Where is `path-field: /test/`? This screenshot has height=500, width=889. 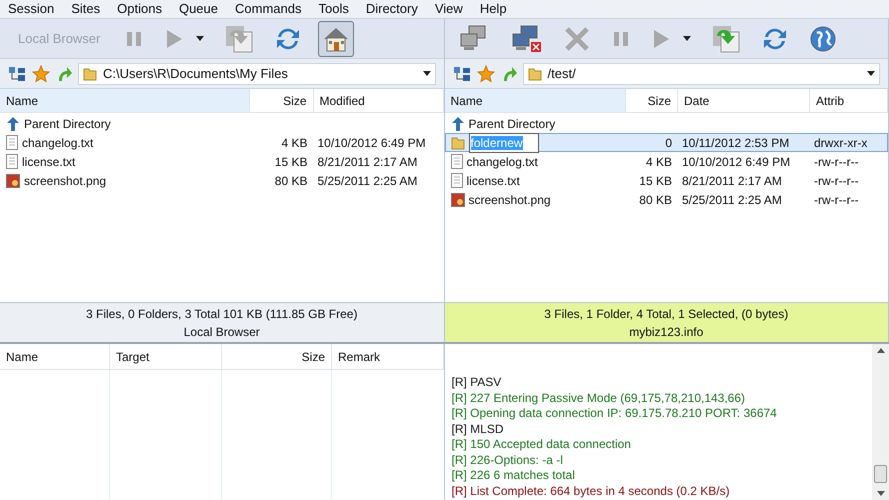
path-field: /test/ is located at coordinates (701, 73).